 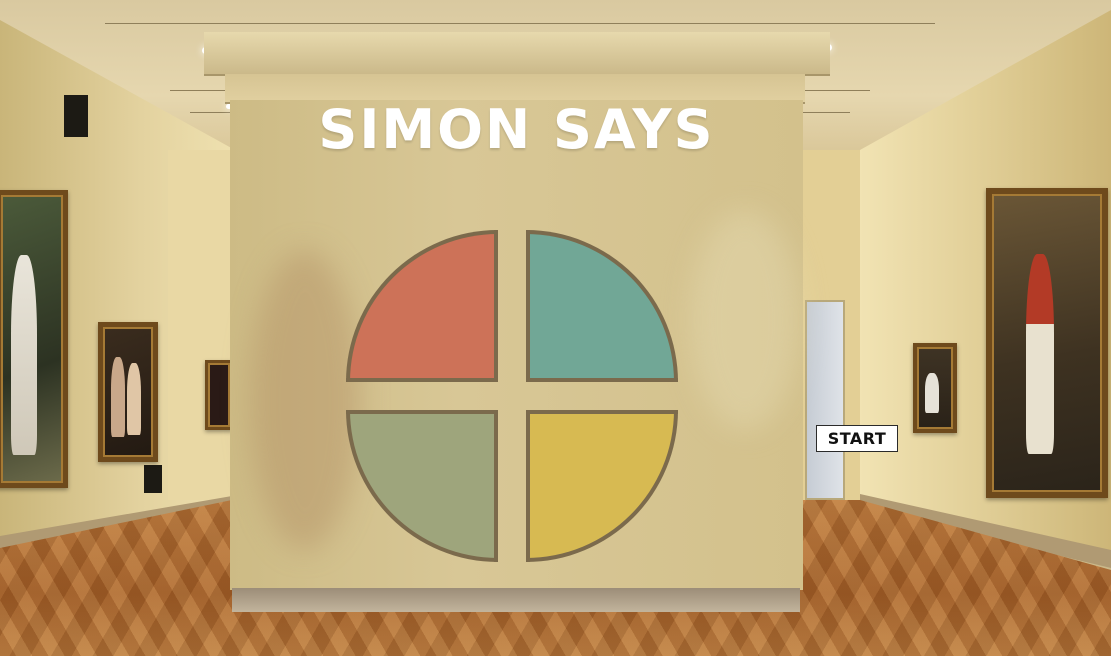 What do you see at coordinates (516, 600) in the screenshot?
I see `partition-base` at bounding box center [516, 600].